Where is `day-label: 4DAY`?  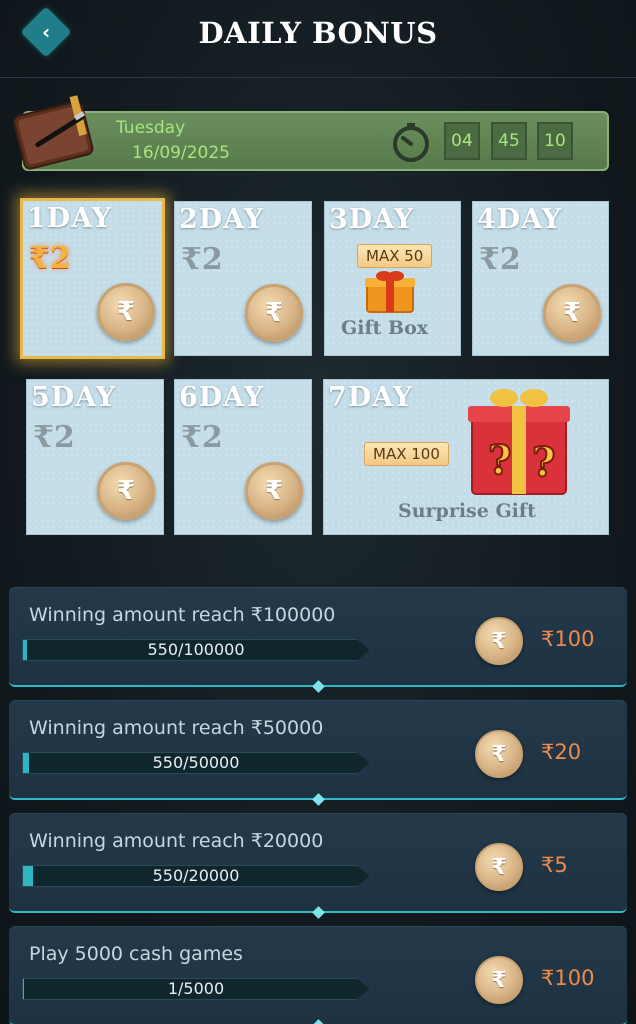
day-label: 4DAY is located at coordinates (520, 219).